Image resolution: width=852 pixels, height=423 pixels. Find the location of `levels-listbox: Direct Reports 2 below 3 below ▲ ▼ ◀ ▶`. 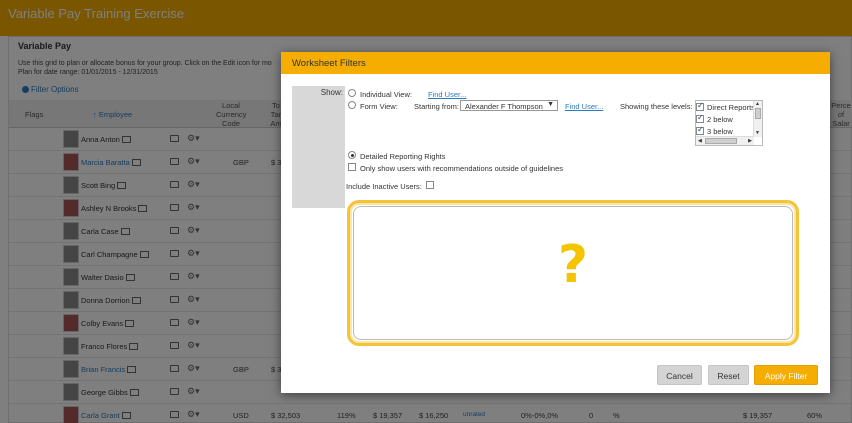

levels-listbox: Direct Reports 2 below 3 below ▲ ▼ ◀ ▶ is located at coordinates (729, 123).